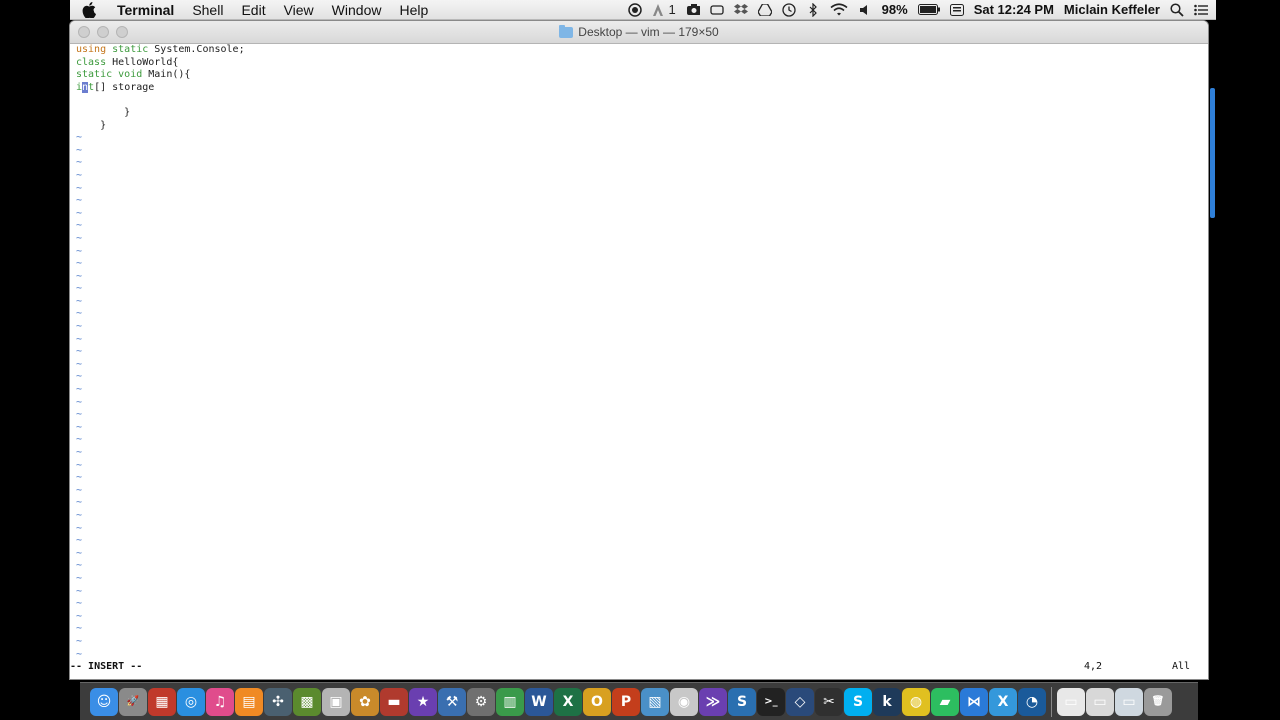 Image resolution: width=1280 pixels, height=720 pixels. What do you see at coordinates (771, 701) in the screenshot?
I see `terminal-icon: >_` at bounding box center [771, 701].